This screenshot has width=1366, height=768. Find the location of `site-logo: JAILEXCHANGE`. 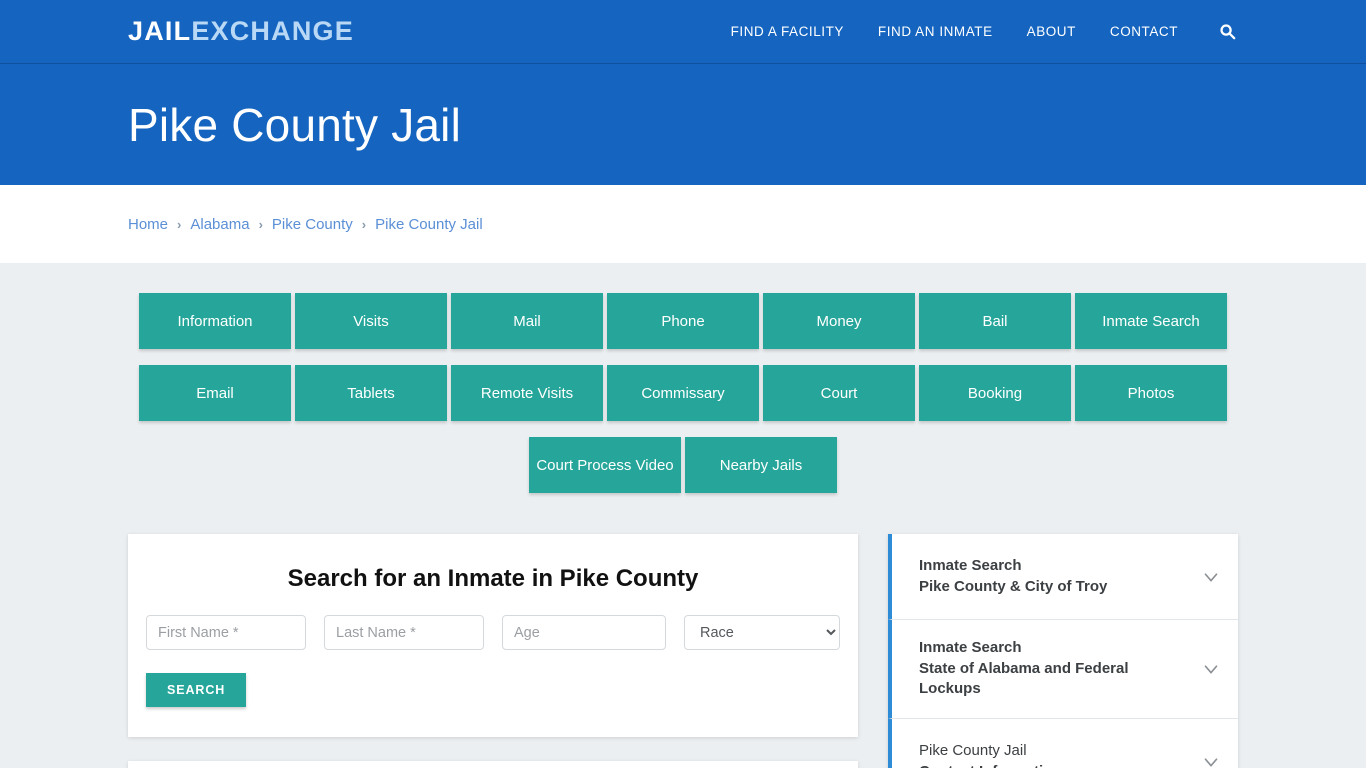

site-logo: JAILEXCHANGE is located at coordinates (241, 31).